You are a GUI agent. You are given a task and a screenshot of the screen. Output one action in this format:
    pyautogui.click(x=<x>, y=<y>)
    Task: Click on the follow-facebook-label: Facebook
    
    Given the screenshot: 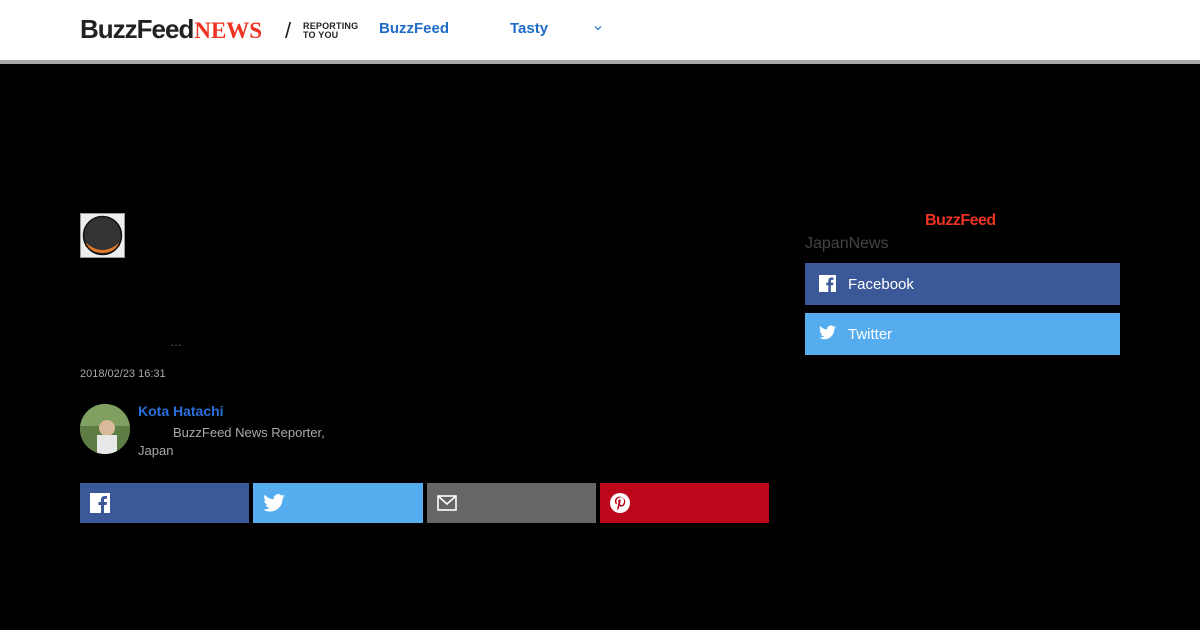 What is the action you would take?
    pyautogui.click(x=881, y=284)
    